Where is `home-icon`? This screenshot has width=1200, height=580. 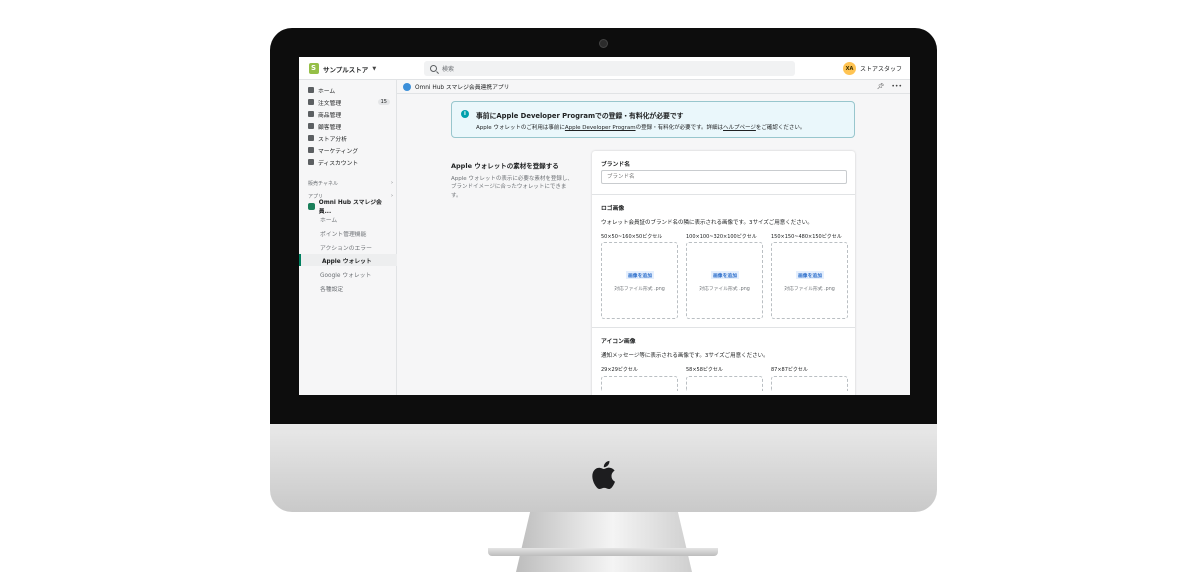 home-icon is located at coordinates (311, 90).